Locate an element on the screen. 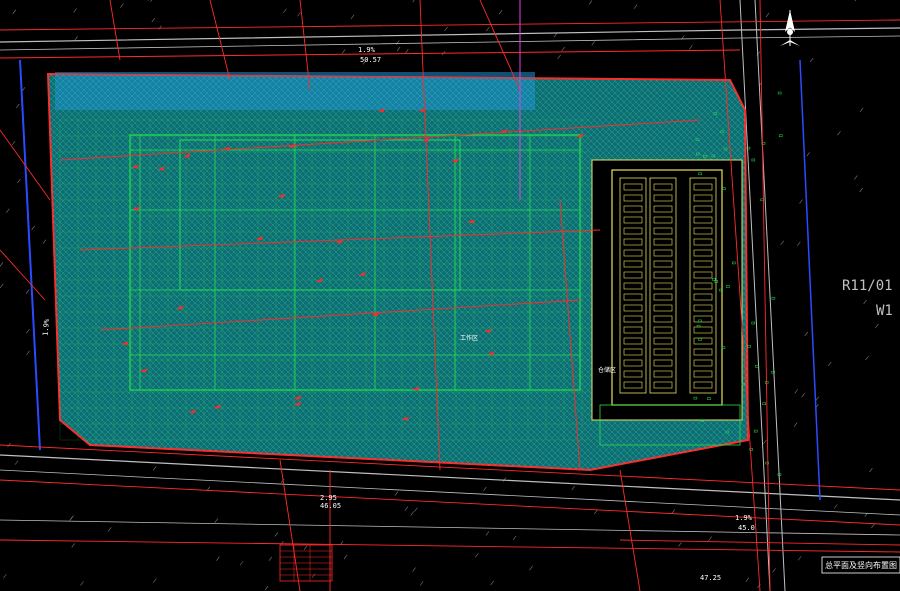 The image size is (900, 591). grade-top-label: 1.9% is located at coordinates (367, 50).